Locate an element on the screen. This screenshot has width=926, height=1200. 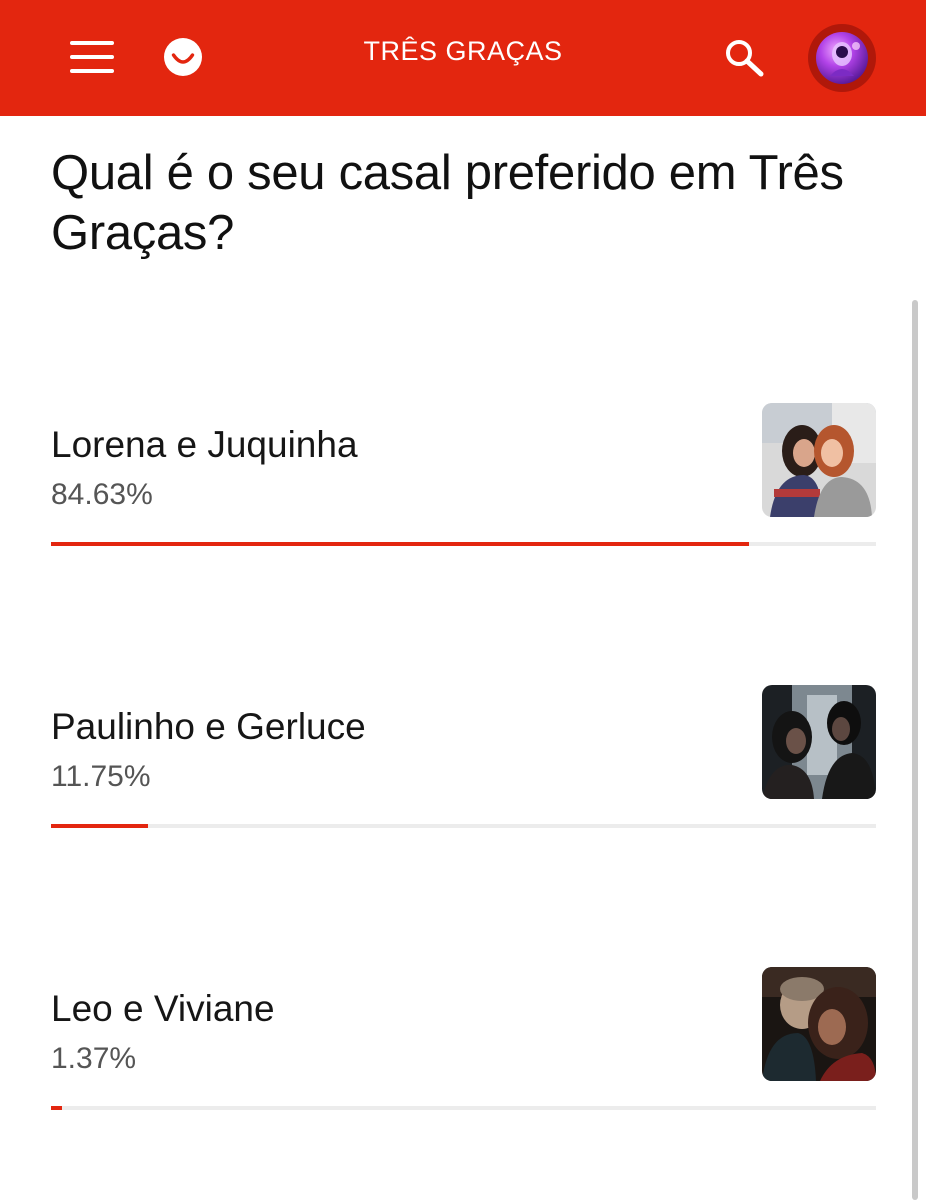
poll-option: Leo e Viviane 1.37% is located at coordinates (463, 1047).